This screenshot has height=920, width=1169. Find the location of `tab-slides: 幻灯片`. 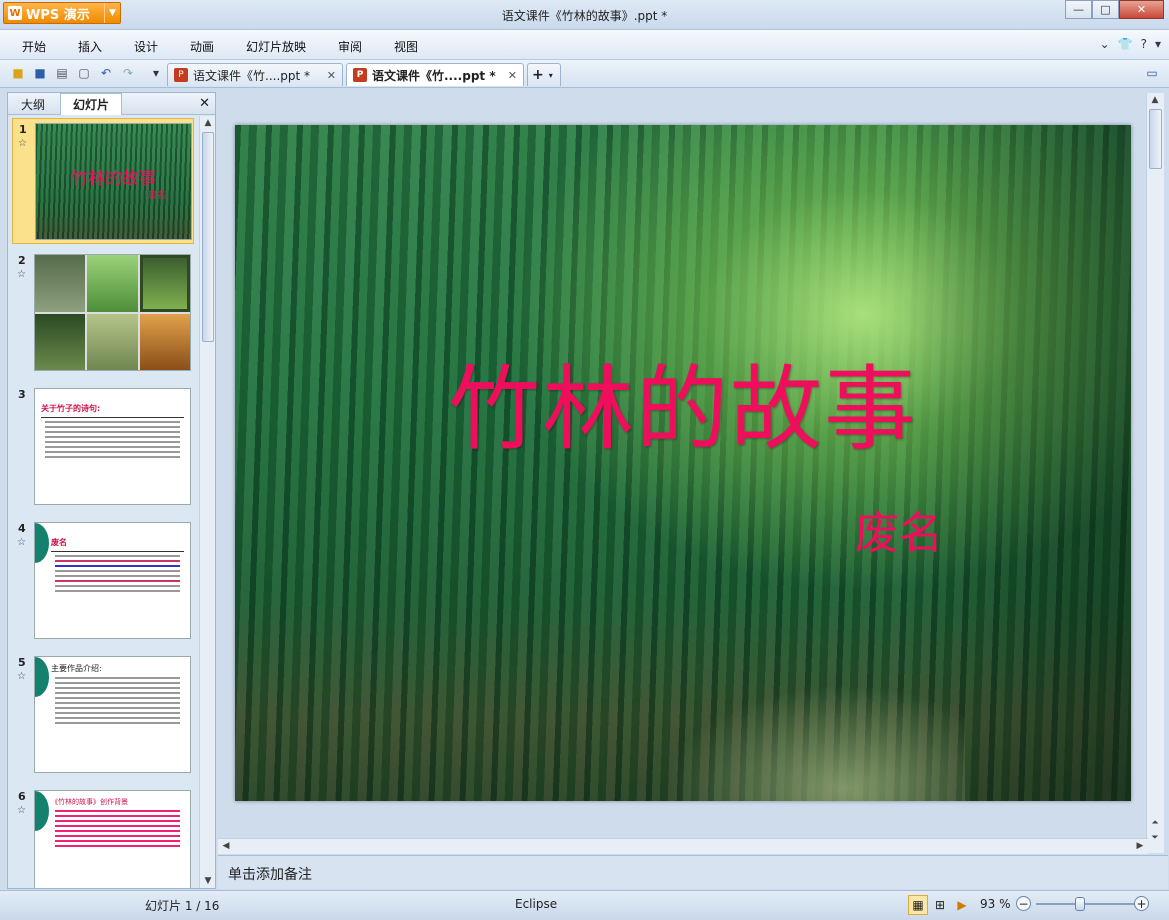

tab-slides: 幻灯片 is located at coordinates (91, 104).